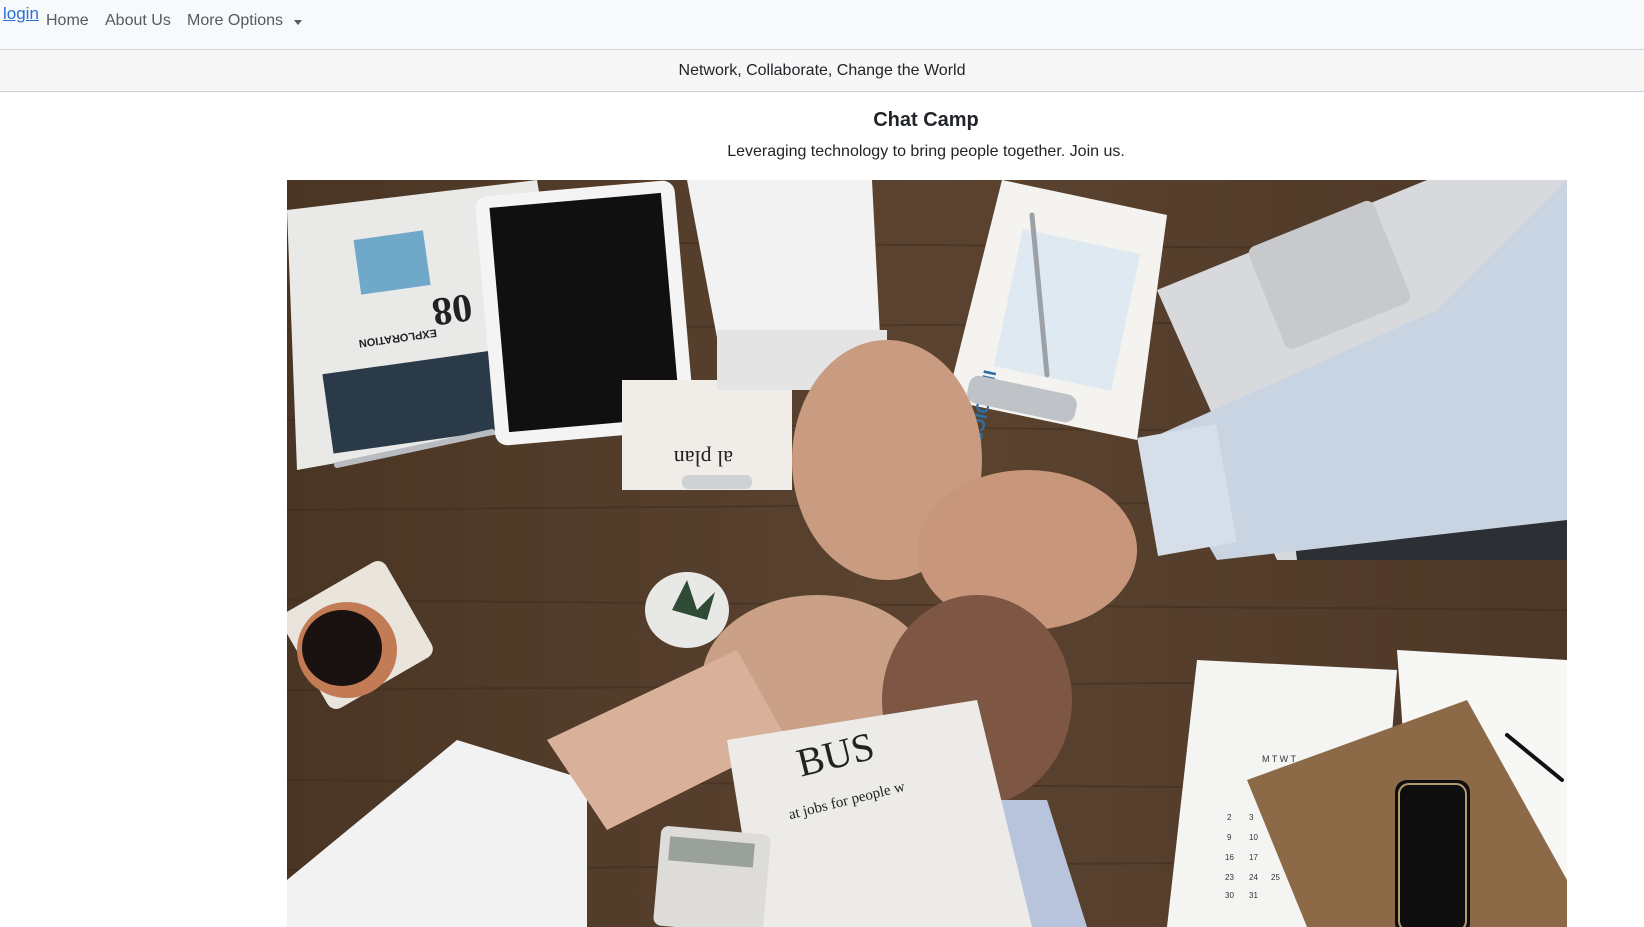  Describe the element at coordinates (1251, 817) in the screenshot. I see `calendar-day: 3` at that location.